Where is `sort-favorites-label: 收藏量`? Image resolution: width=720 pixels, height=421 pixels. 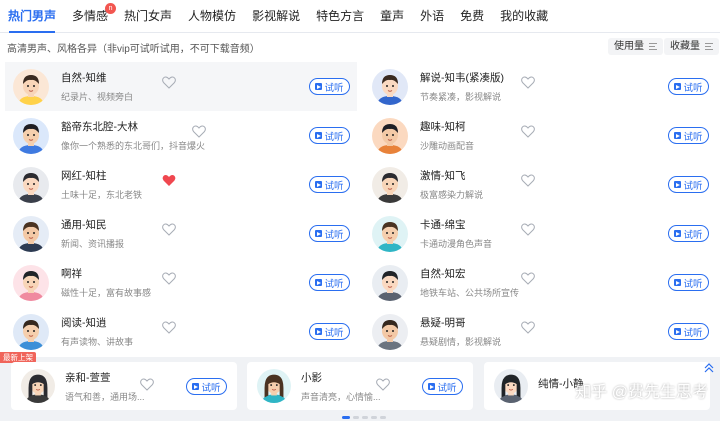 sort-favorites-label: 收藏量 is located at coordinates (685, 46).